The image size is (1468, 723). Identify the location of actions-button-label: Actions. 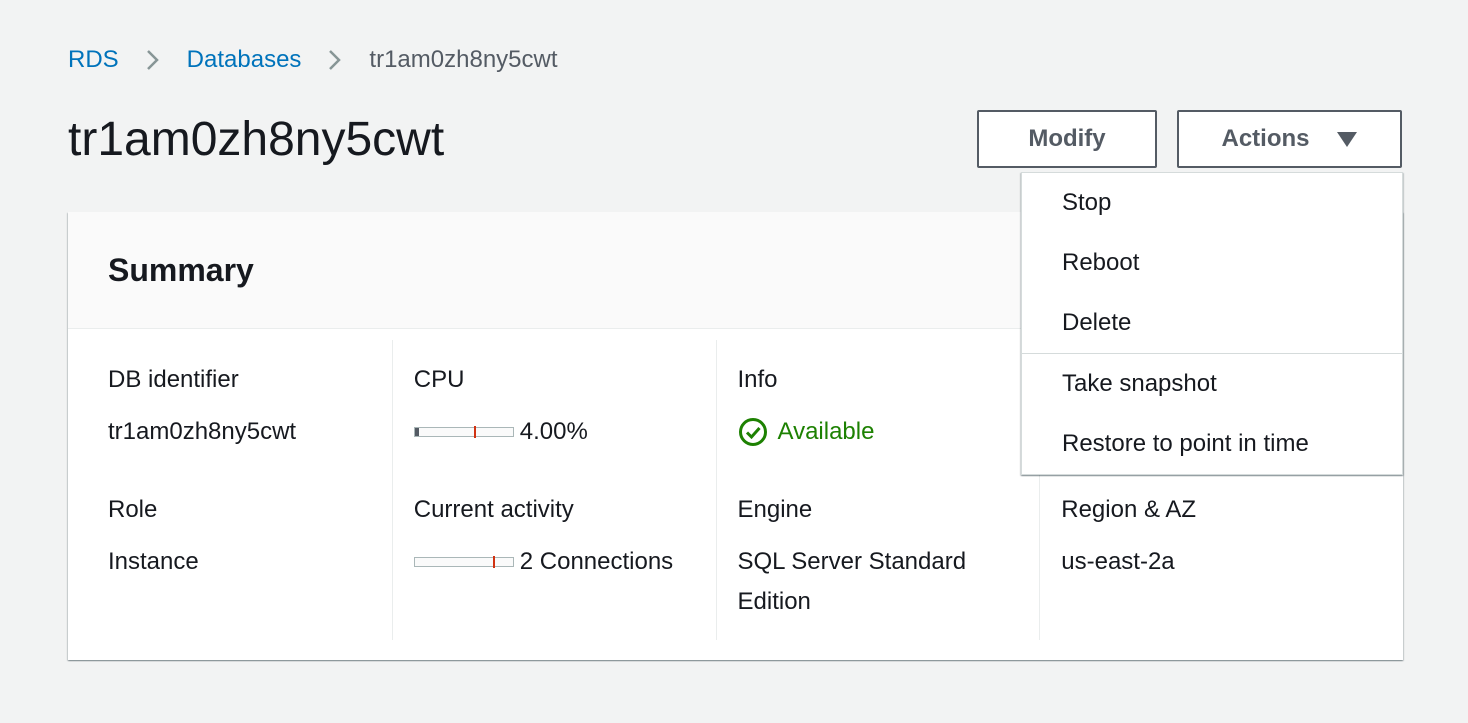
(1265, 138).